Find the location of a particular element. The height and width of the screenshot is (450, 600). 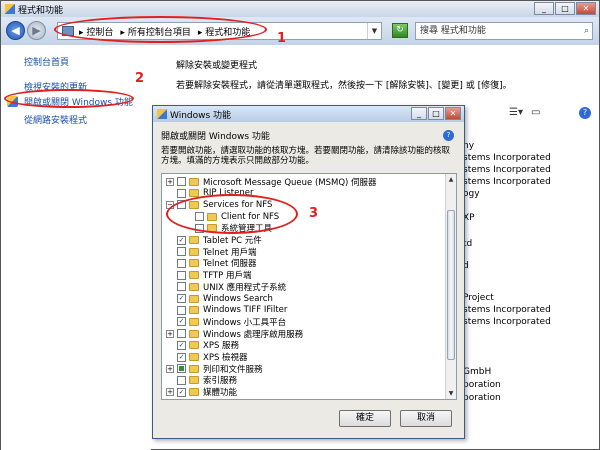

minimize-button: _ is located at coordinates (544, 8).